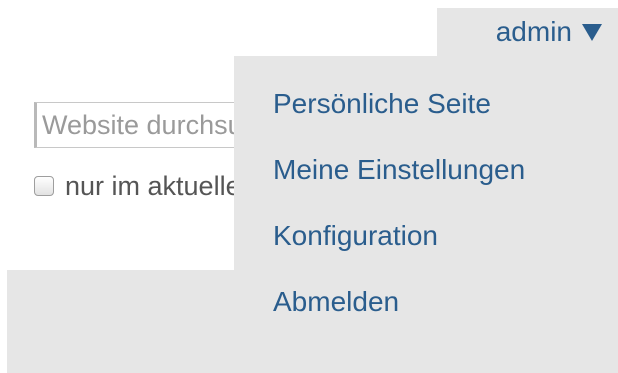  What do you see at coordinates (426, 309) in the screenshot?
I see `menu-item-sign-out: Abmelden` at bounding box center [426, 309].